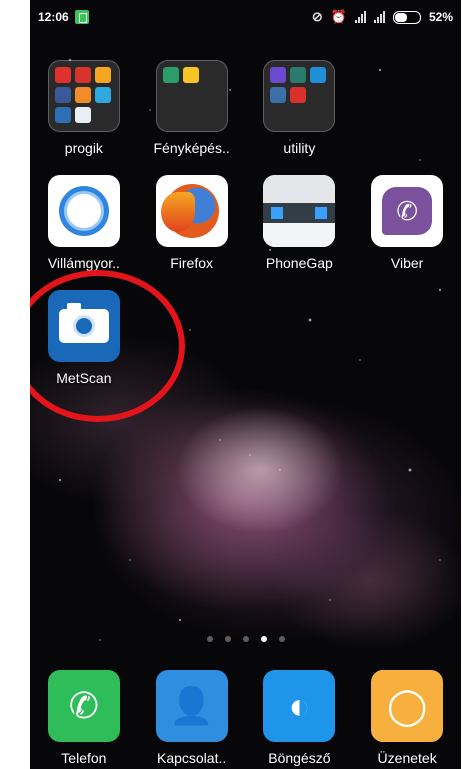 This screenshot has height=769, width=462. What do you see at coordinates (360, 17) in the screenshot?
I see `signal-icon` at bounding box center [360, 17].